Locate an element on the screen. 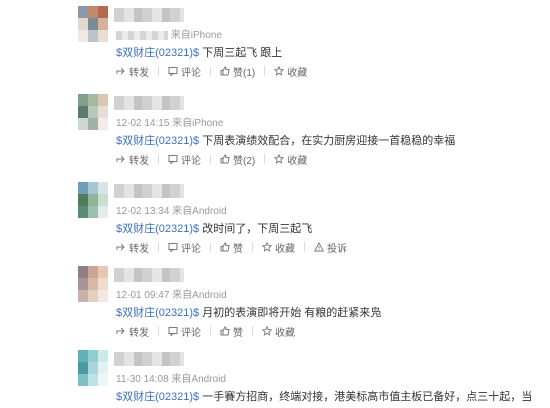 The image size is (550, 408). post-text: 下周三起飞 跟上 is located at coordinates (242, 53).